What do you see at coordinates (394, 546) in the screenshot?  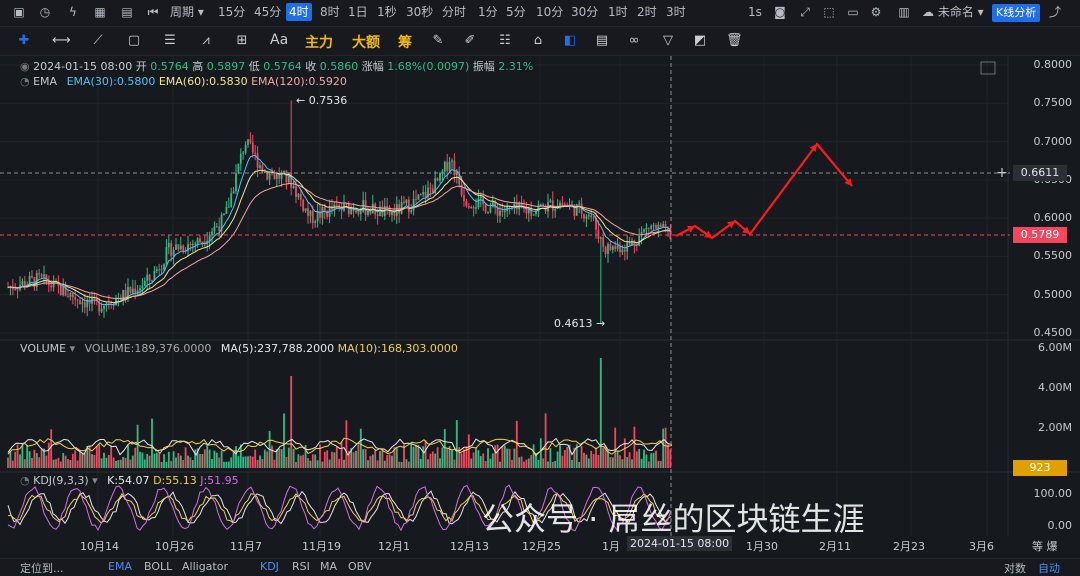 I see `date-tick-label: 12月1` at bounding box center [394, 546].